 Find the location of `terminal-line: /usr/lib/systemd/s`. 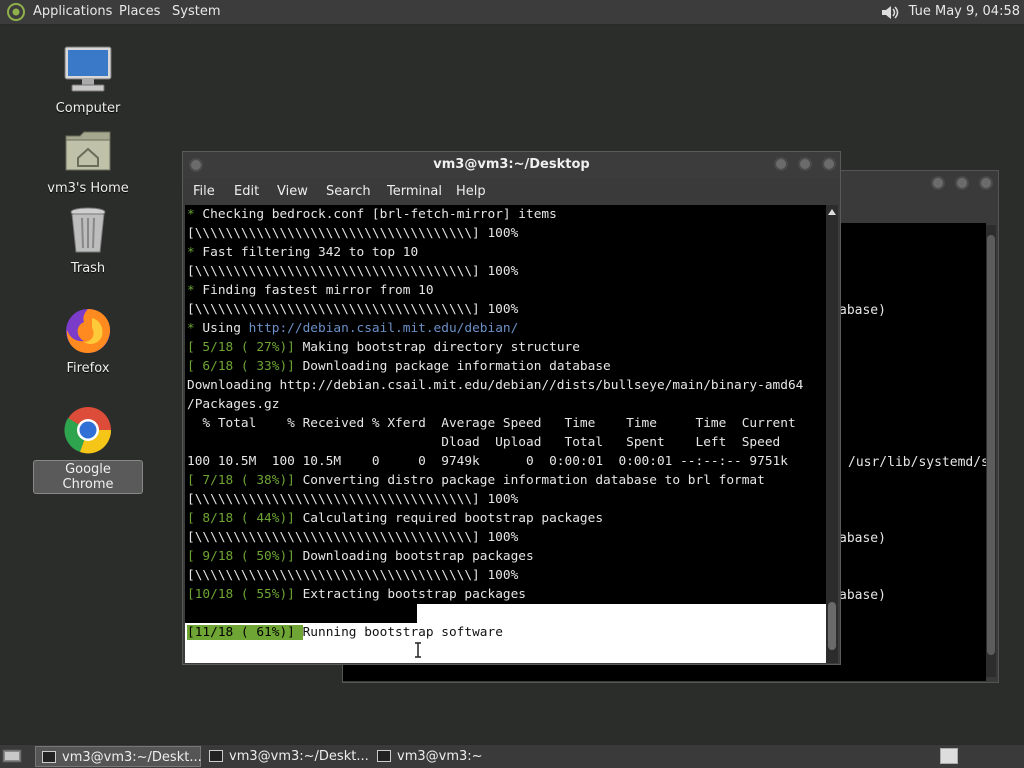

terminal-line: /usr/lib/systemd/s is located at coordinates (918, 462).